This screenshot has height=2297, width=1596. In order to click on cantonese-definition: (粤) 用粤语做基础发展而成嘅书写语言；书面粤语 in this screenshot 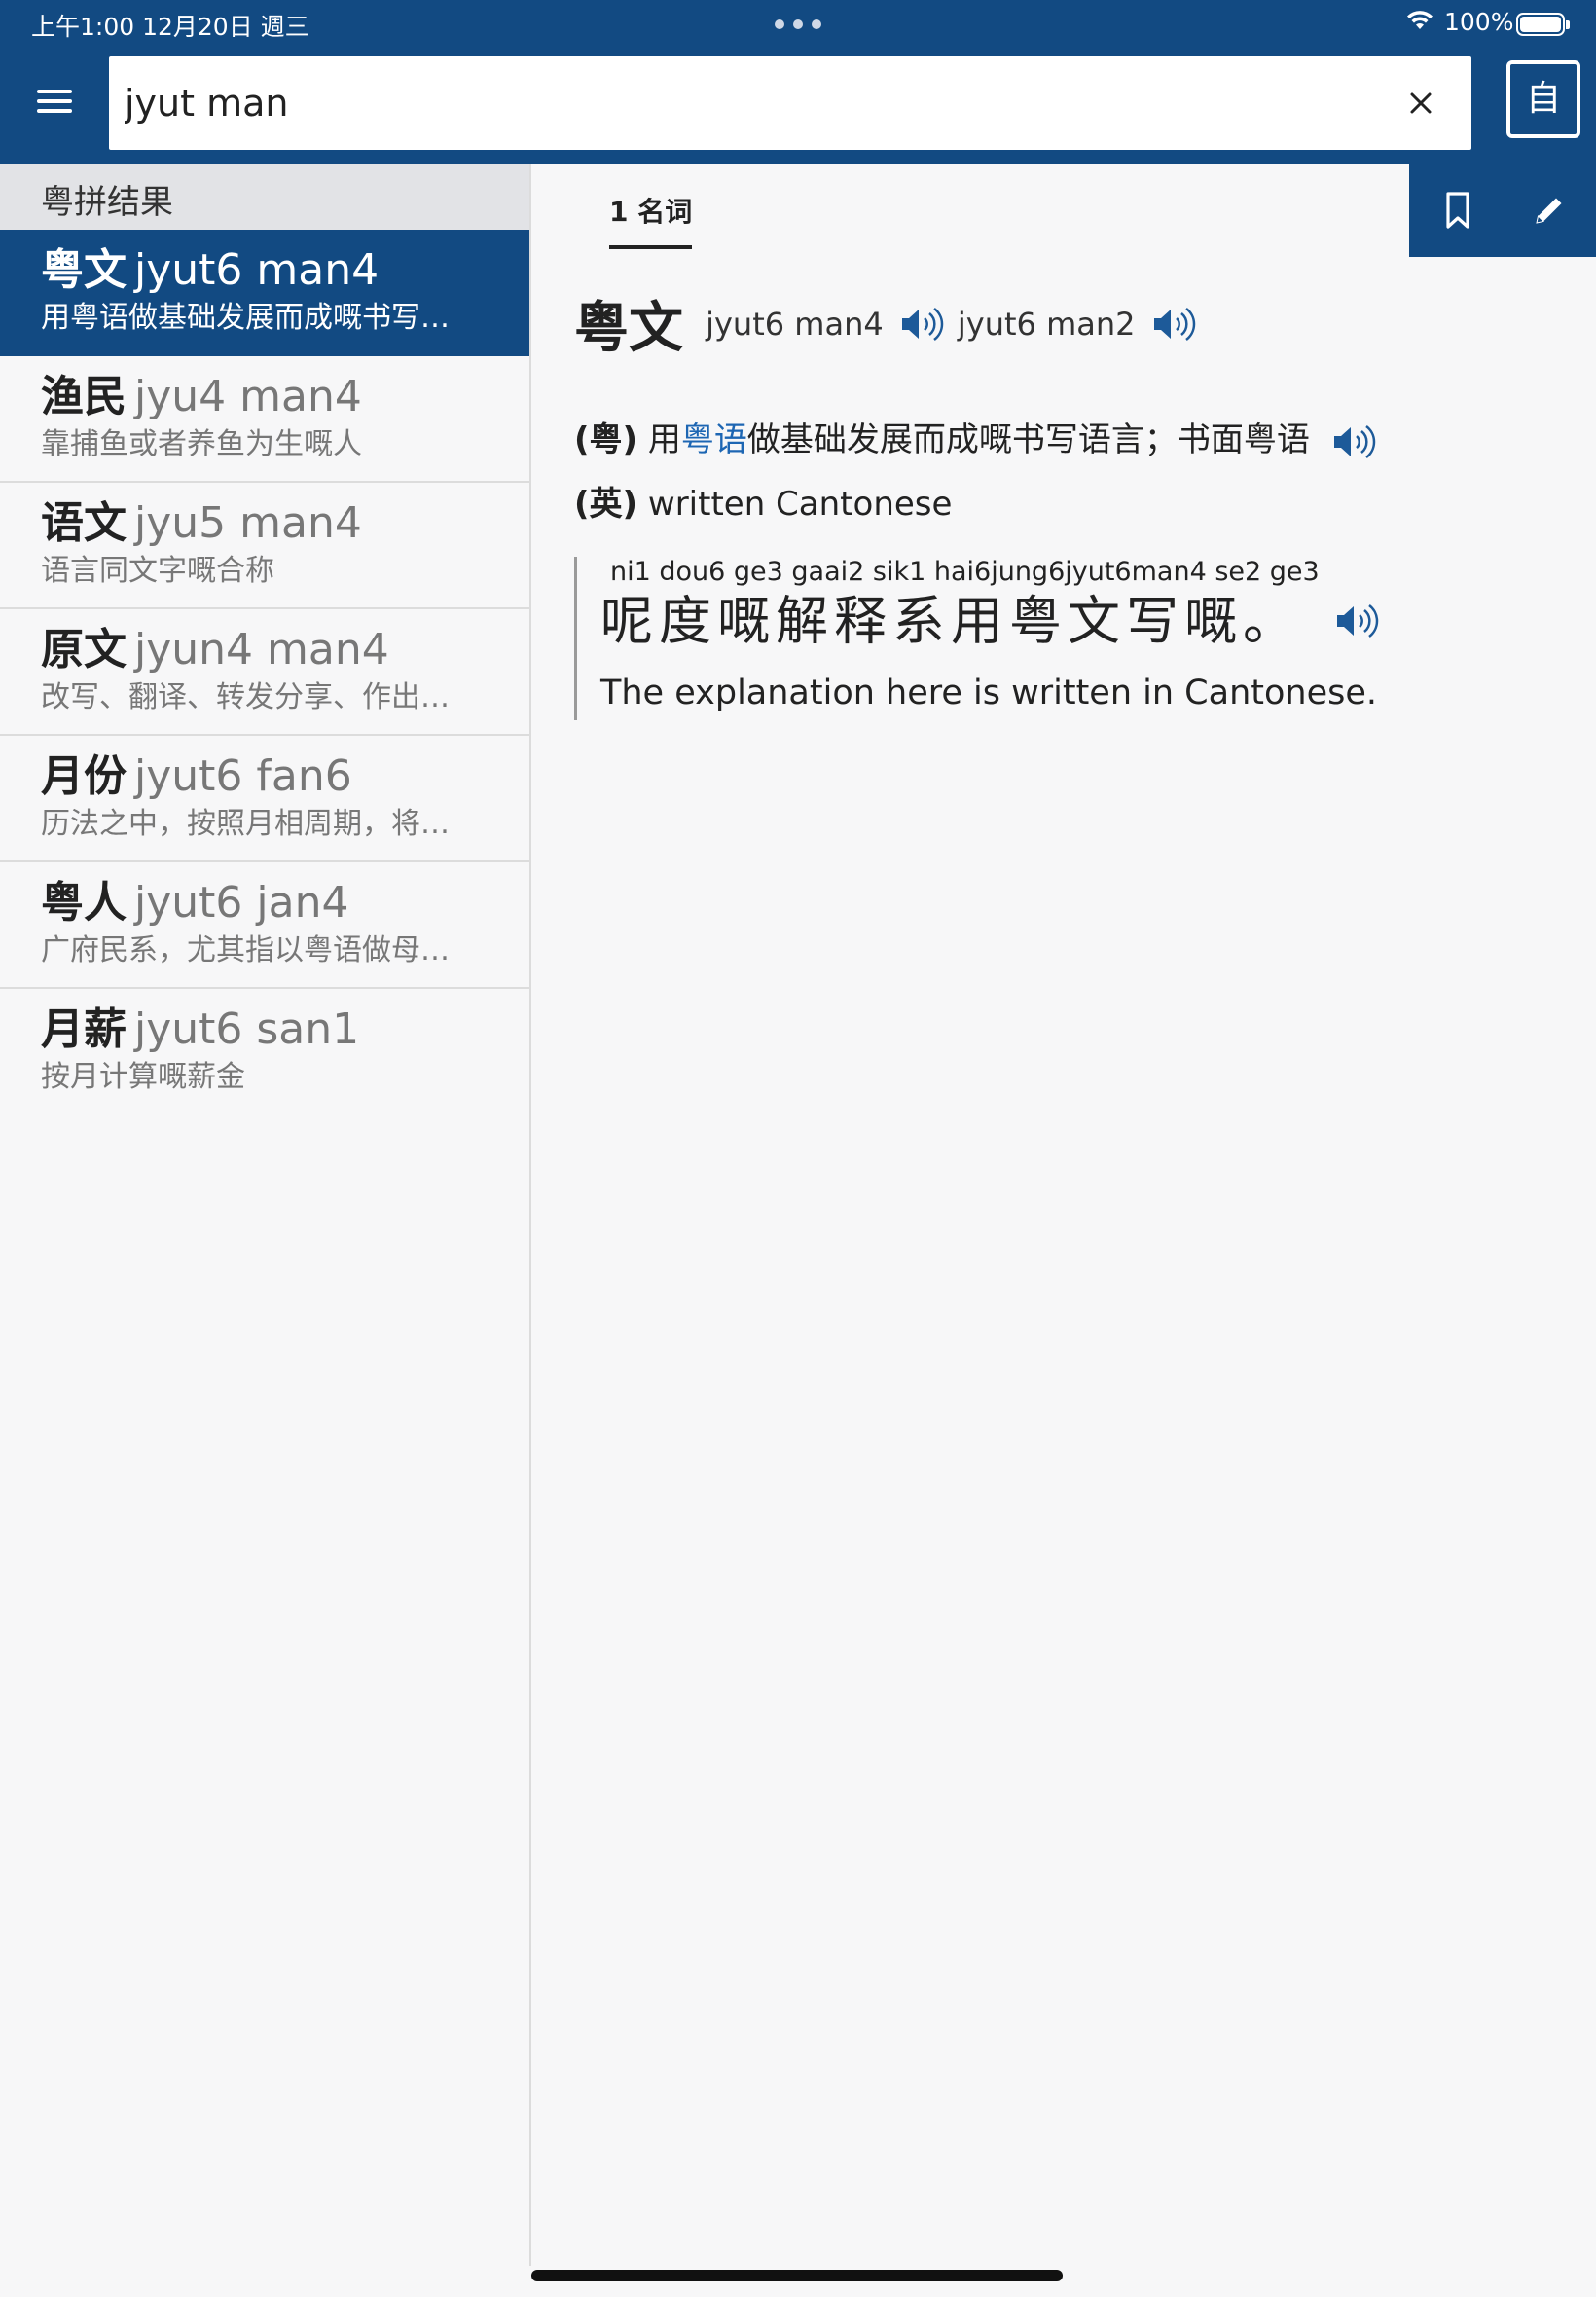, I will do `click(976, 437)`.